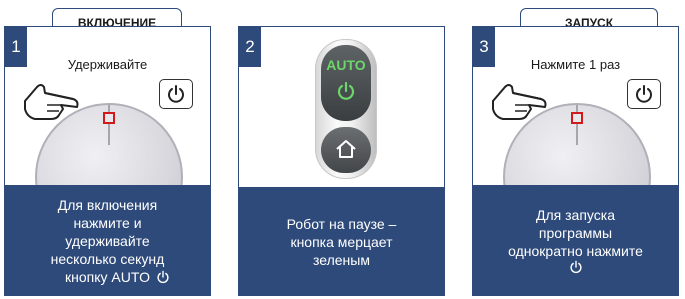 The width and height of the screenshot is (685, 299). What do you see at coordinates (250, 47) in the screenshot?
I see `step-number: 2` at bounding box center [250, 47].